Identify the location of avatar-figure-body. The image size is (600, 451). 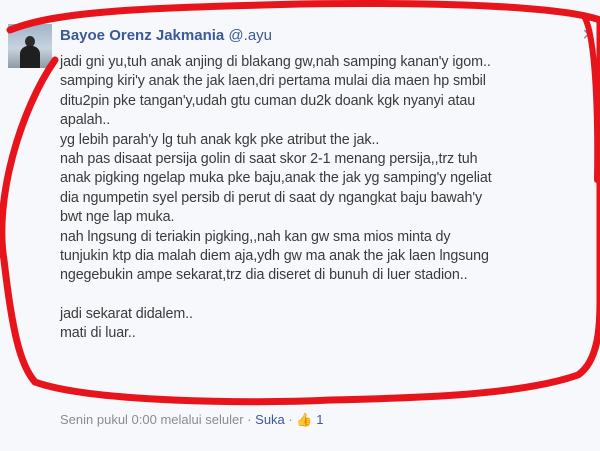
(30, 57).